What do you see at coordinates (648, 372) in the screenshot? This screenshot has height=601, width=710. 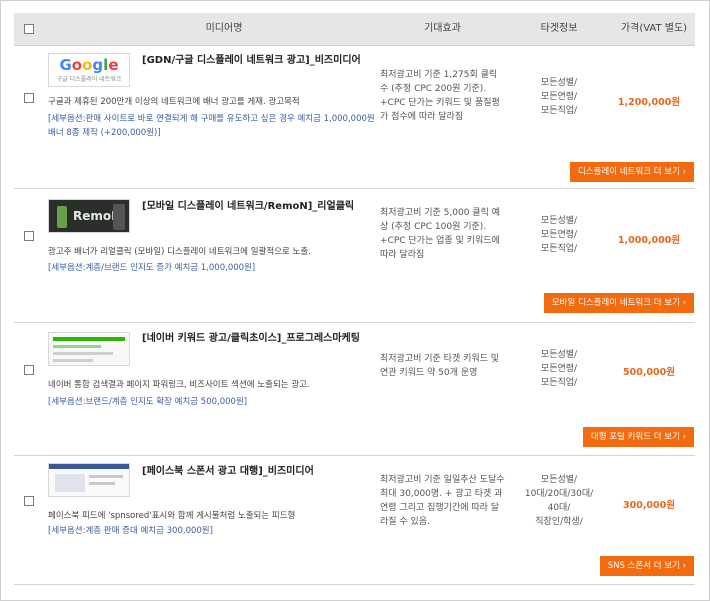 I see `price: 500,000원` at bounding box center [648, 372].